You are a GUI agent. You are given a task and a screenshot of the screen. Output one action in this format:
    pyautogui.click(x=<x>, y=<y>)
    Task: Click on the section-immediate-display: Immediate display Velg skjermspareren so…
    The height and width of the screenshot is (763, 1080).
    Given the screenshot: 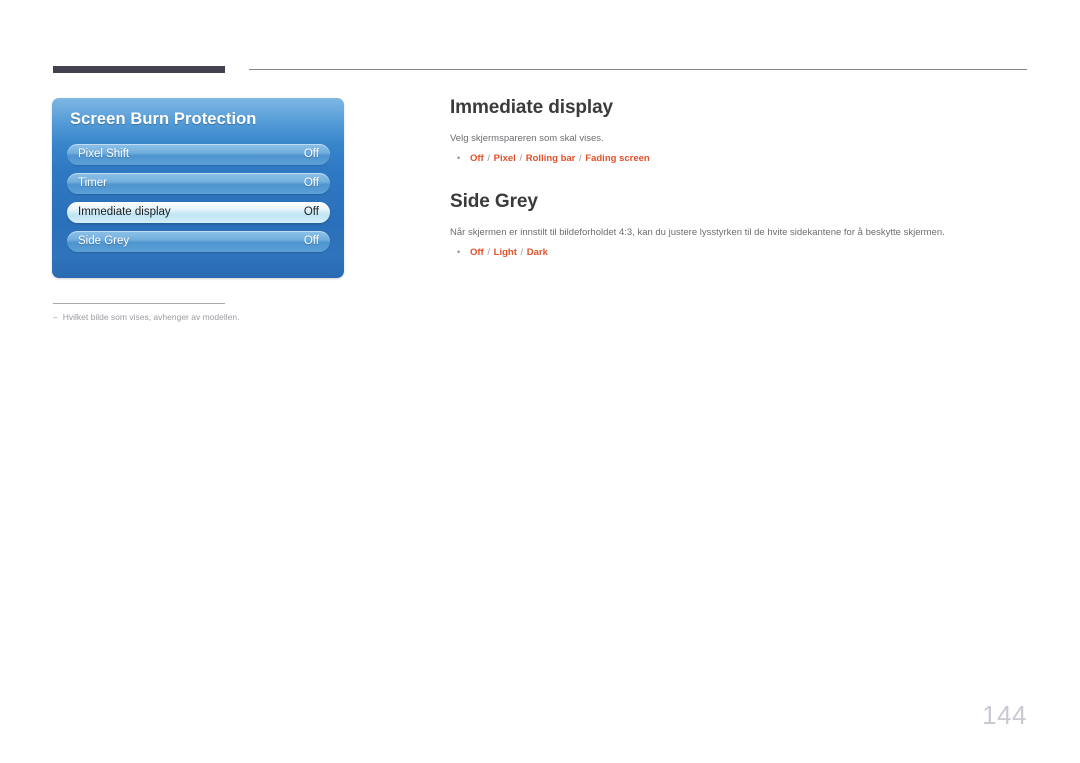 What is the action you would take?
    pyautogui.click(x=740, y=131)
    